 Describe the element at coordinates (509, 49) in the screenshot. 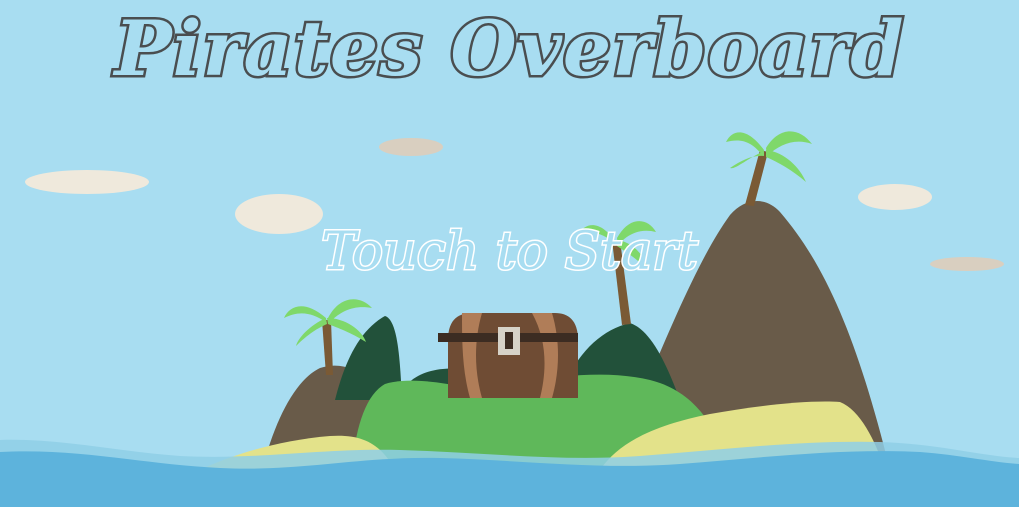

I see `game-title: Pirates Overboard` at that location.